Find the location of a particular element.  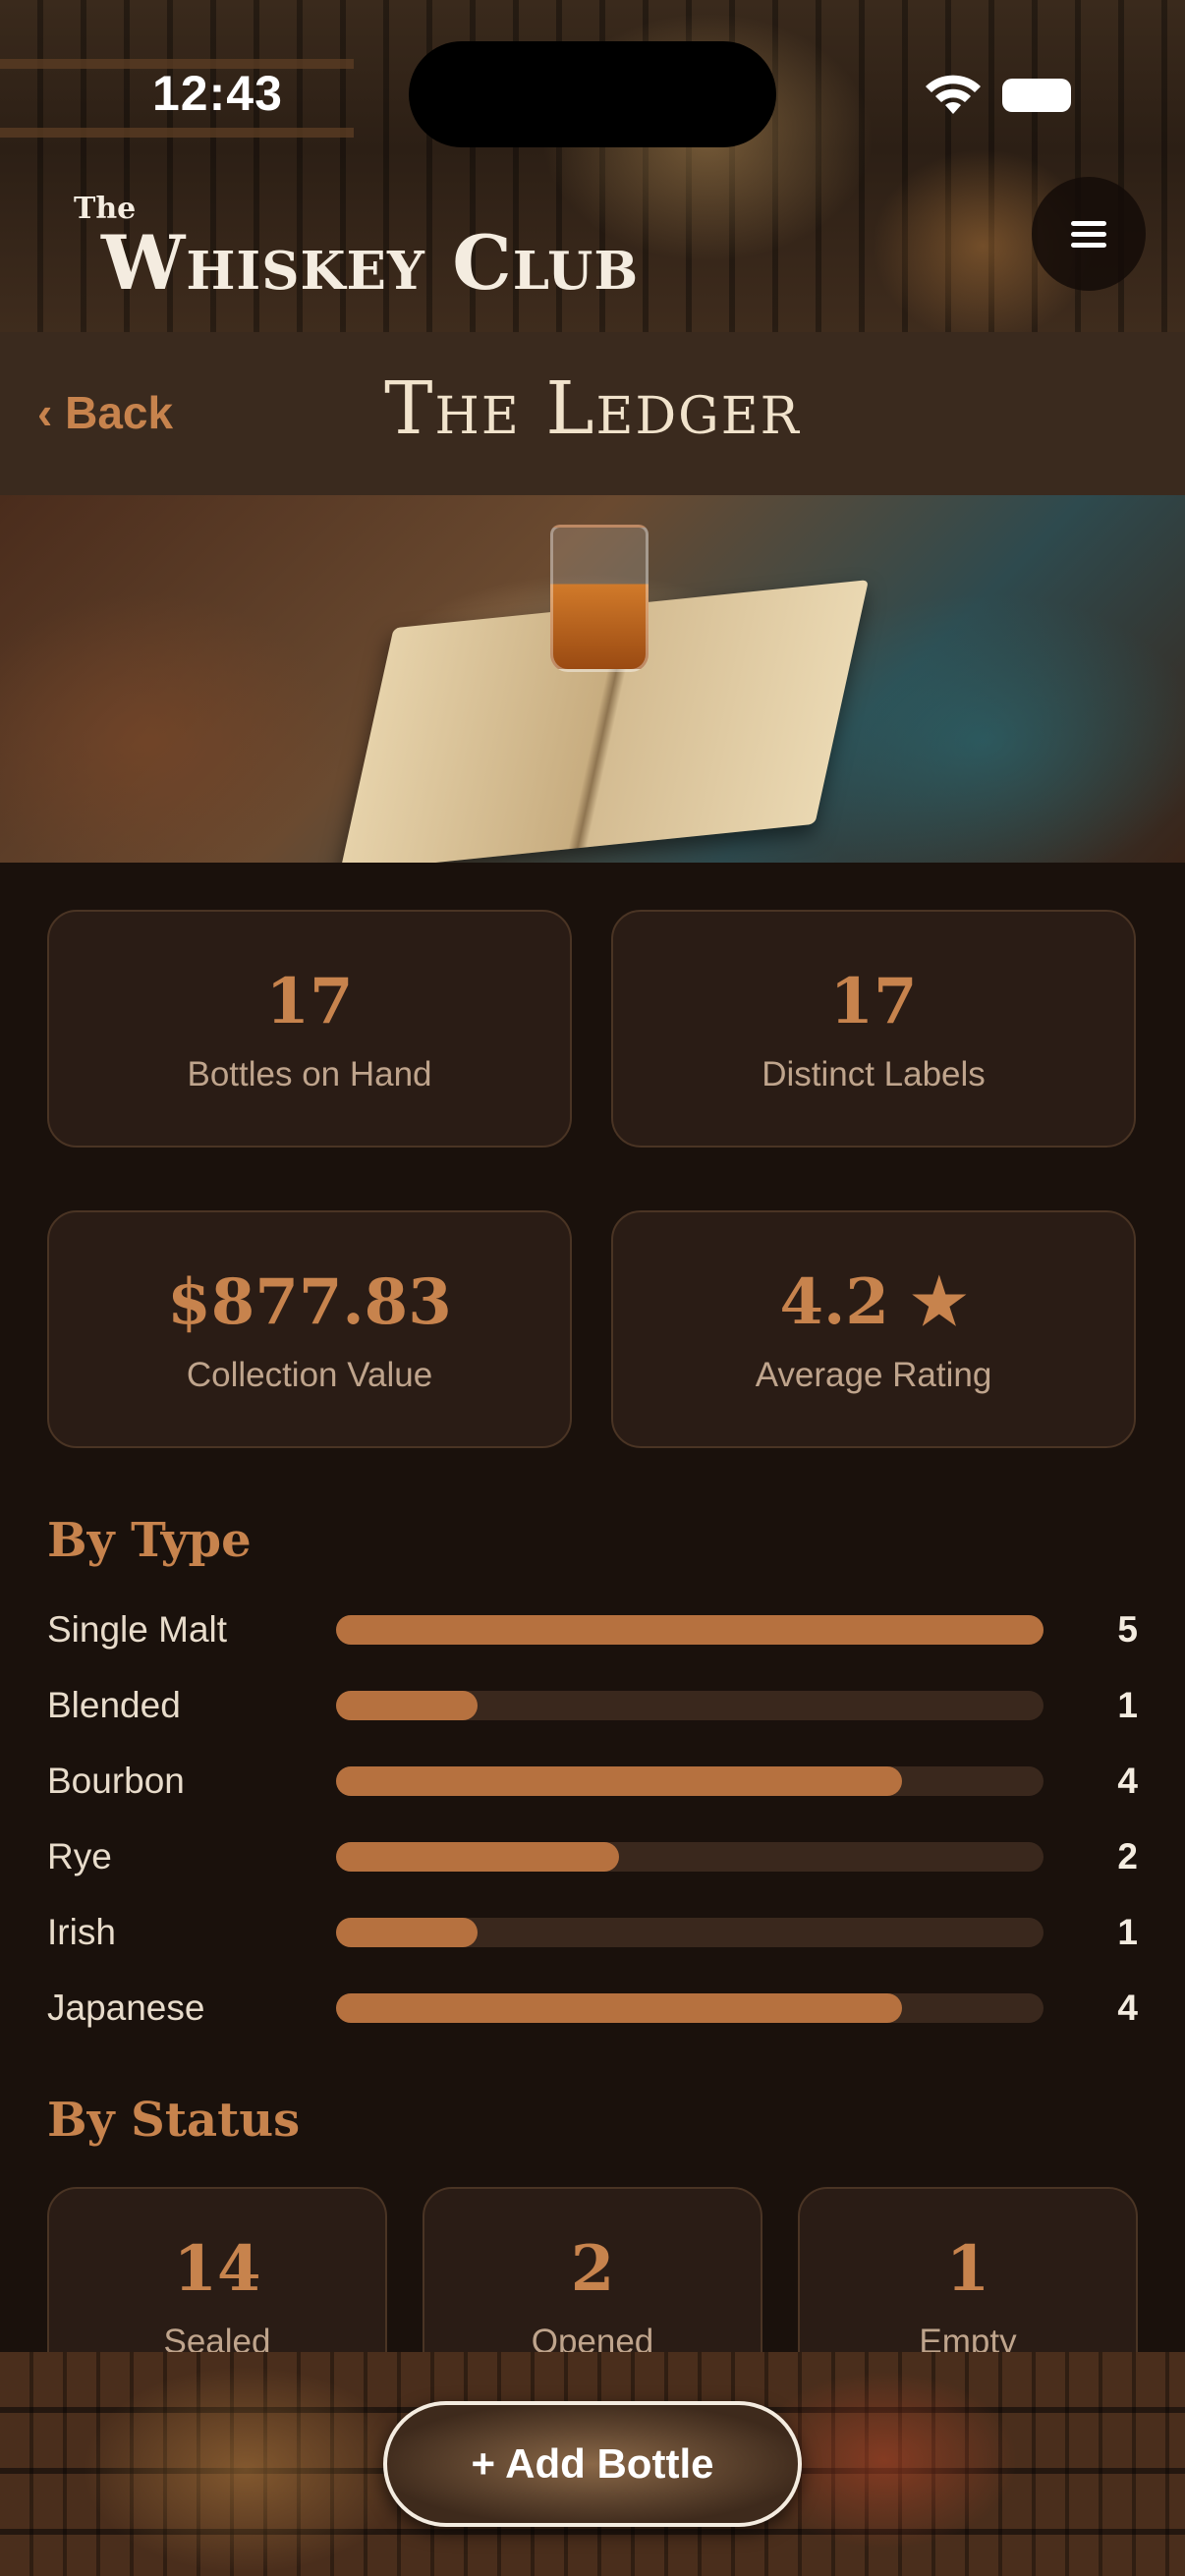

battery-icon is located at coordinates (1037, 95).